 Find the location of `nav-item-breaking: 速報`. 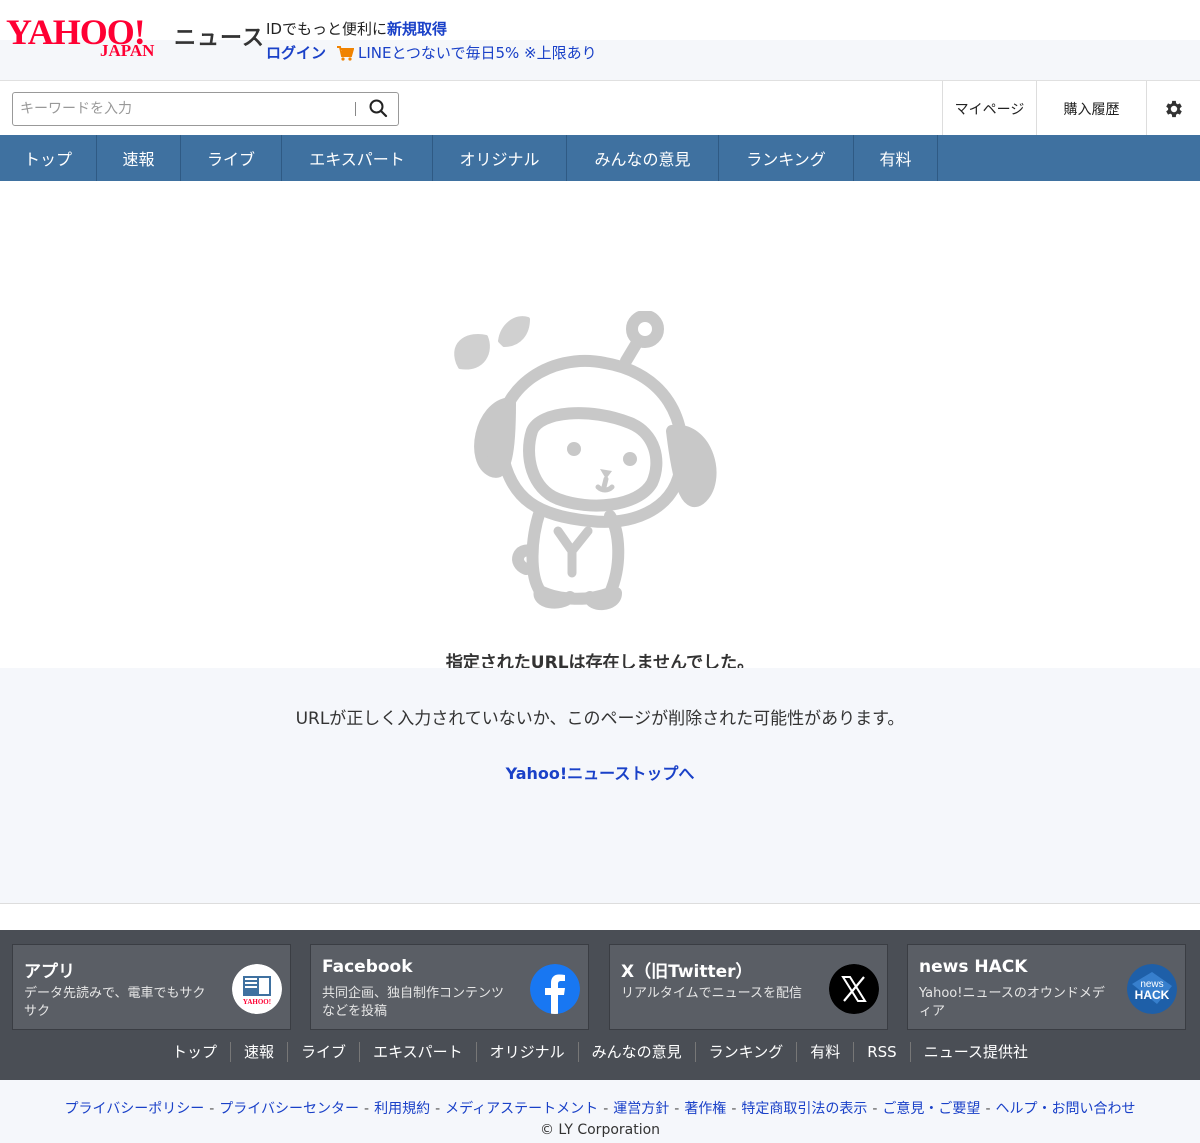

nav-item-breaking: 速報 is located at coordinates (139, 158).